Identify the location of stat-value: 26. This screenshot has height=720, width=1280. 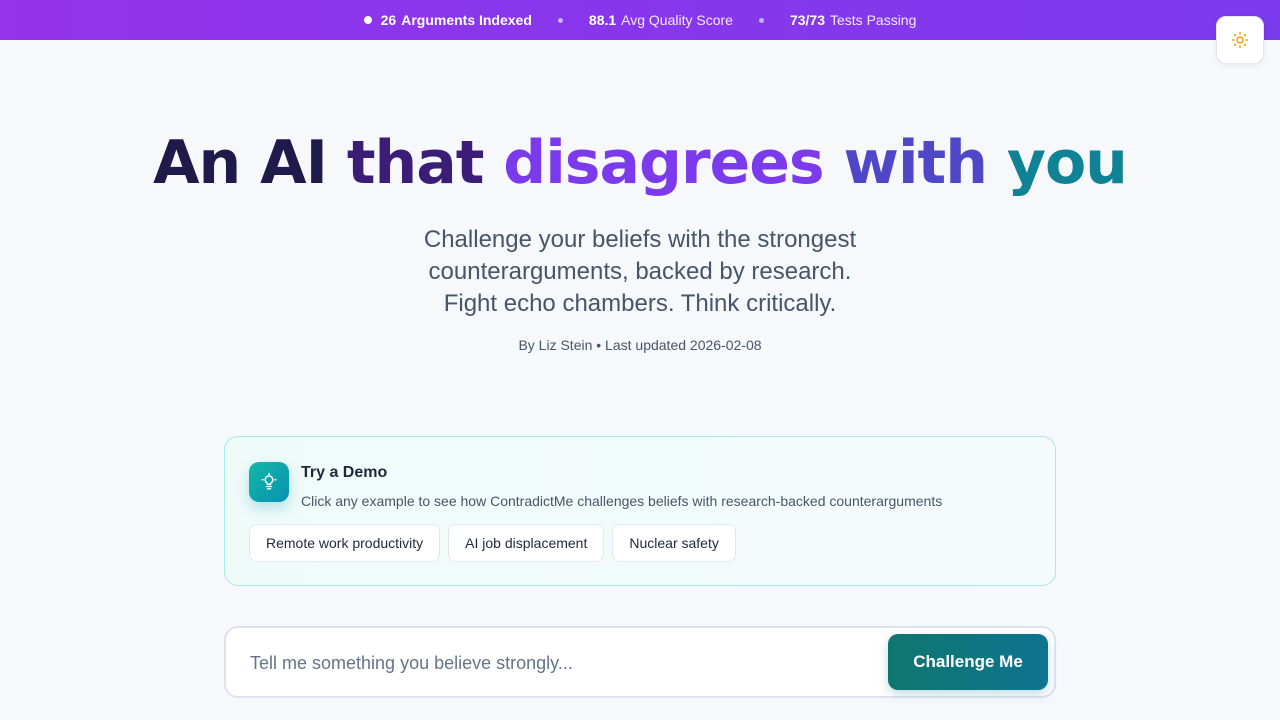
(388, 20).